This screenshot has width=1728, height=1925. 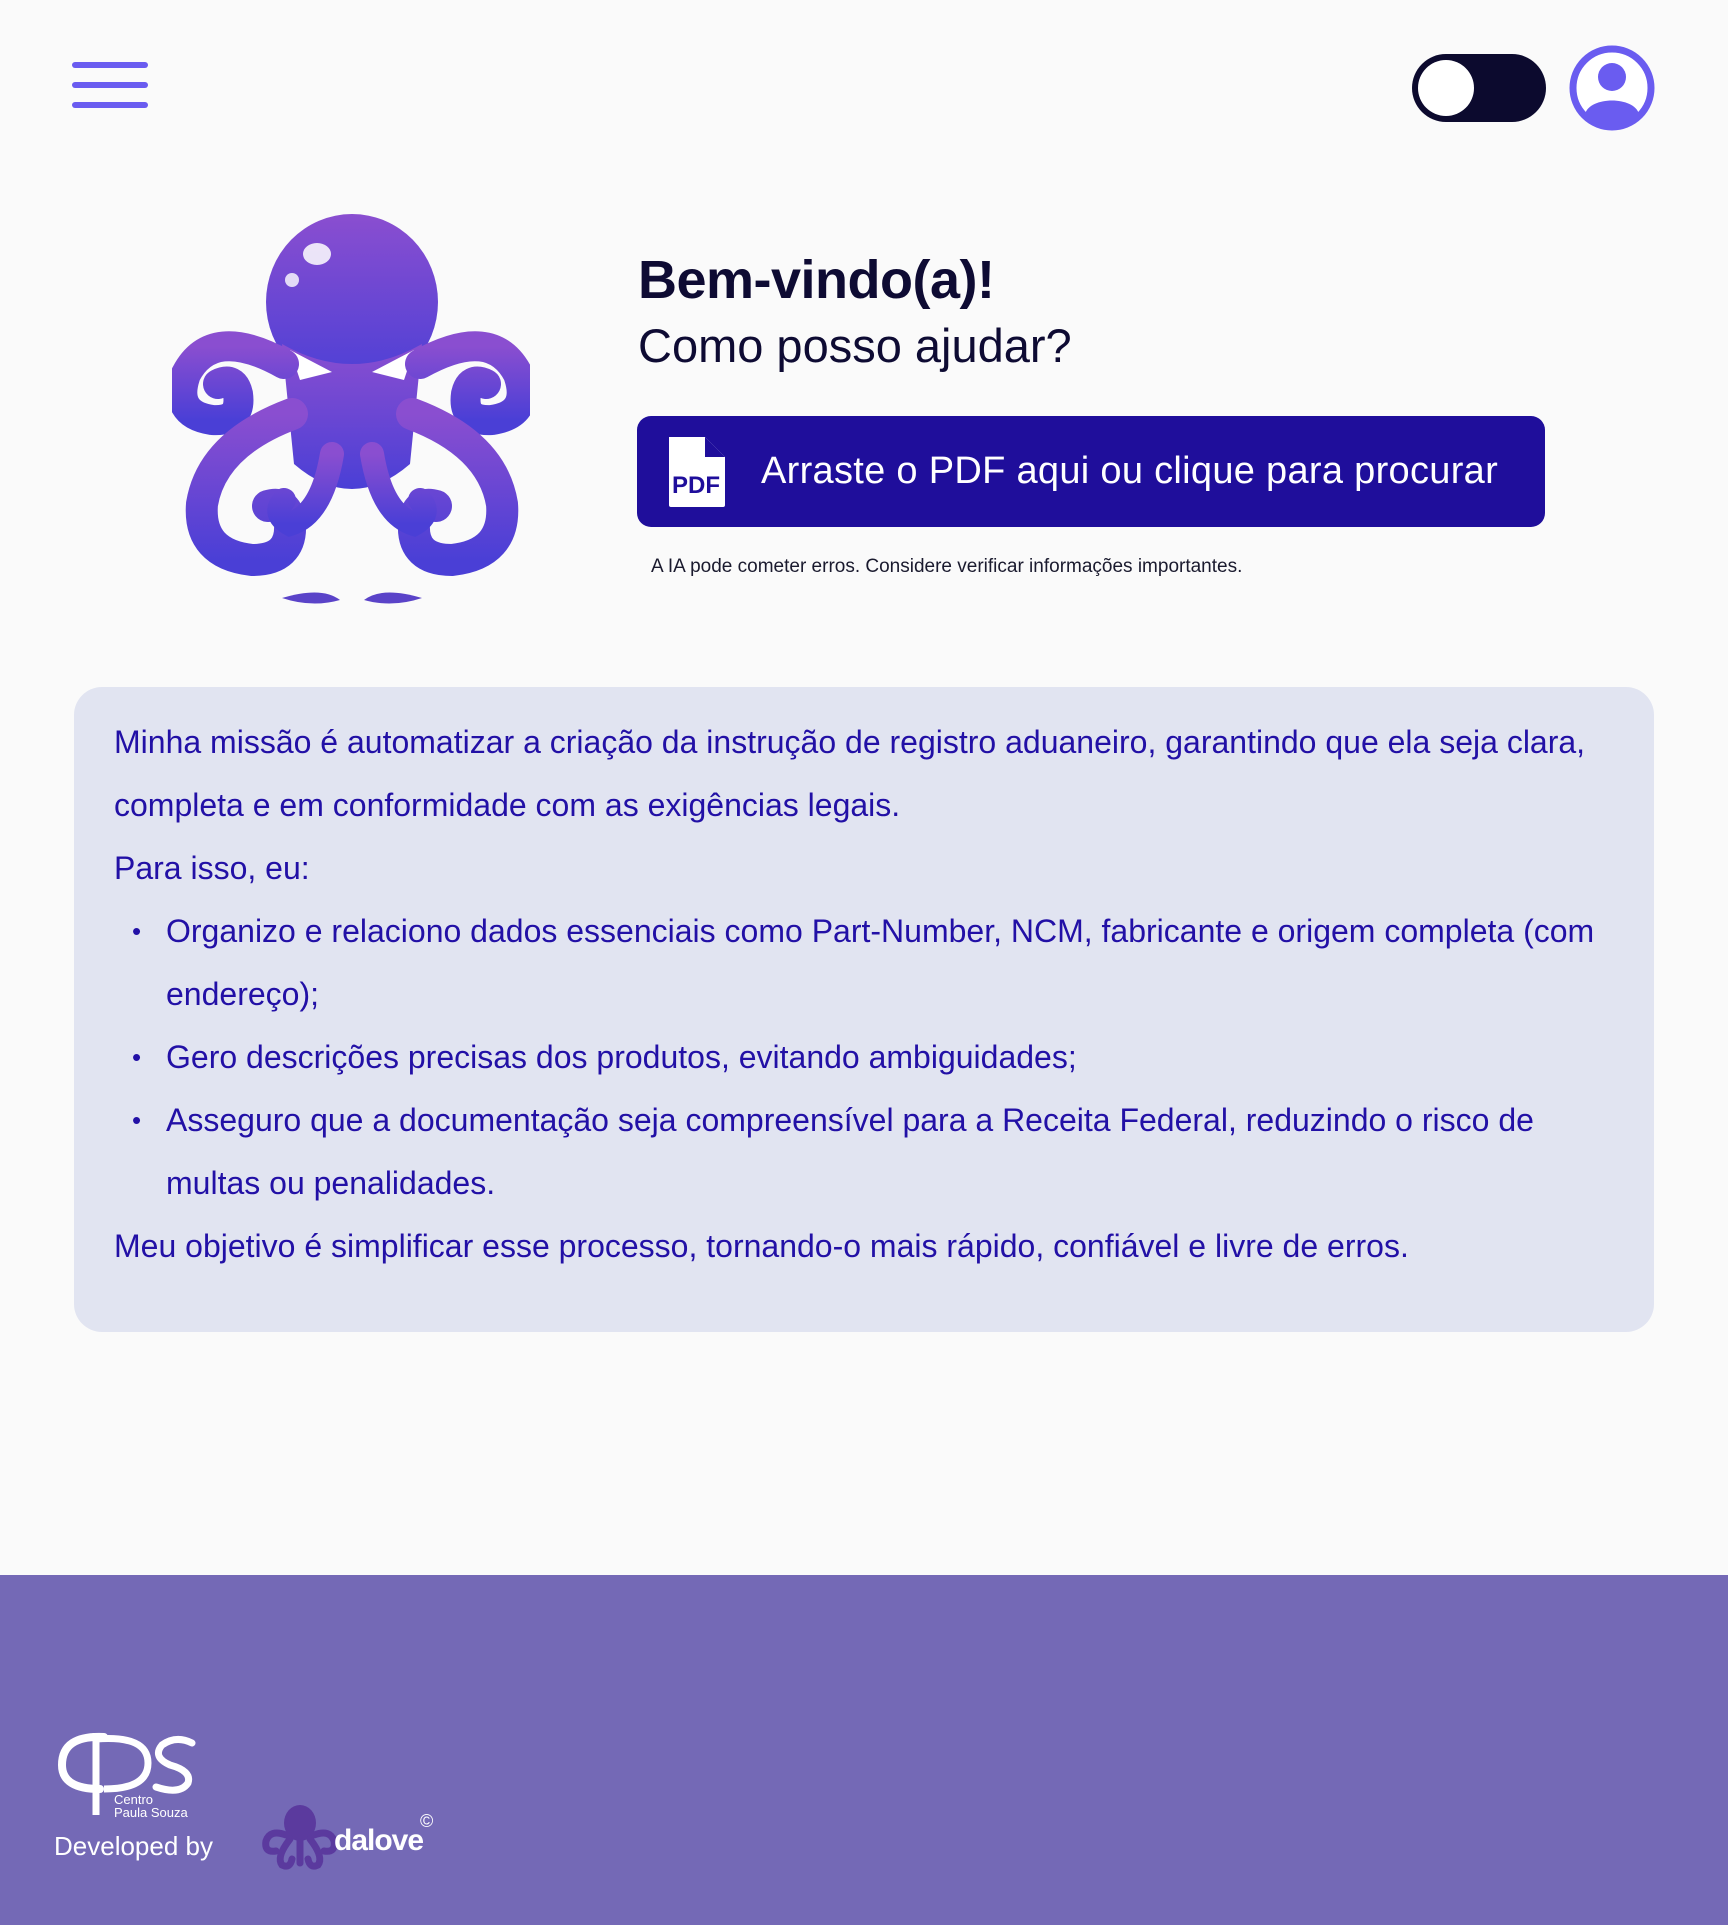 I want to click on octopus-logo-icon, so click(x=351, y=409).